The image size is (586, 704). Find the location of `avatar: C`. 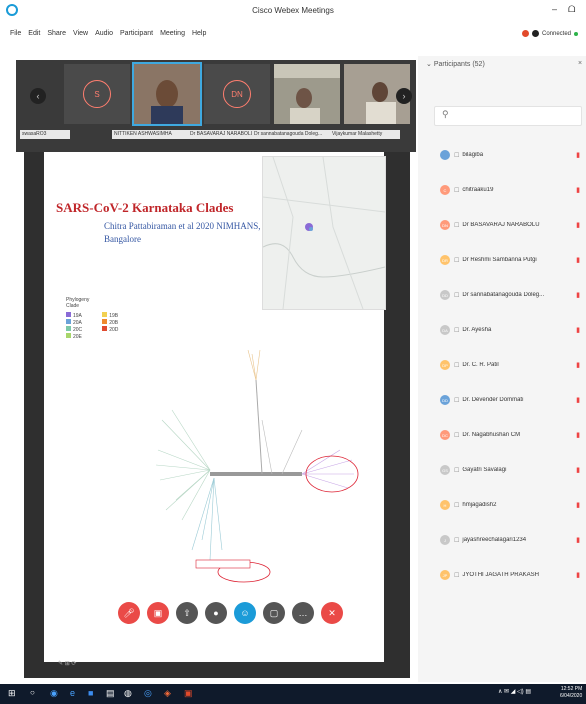

avatar: C is located at coordinates (445, 190).